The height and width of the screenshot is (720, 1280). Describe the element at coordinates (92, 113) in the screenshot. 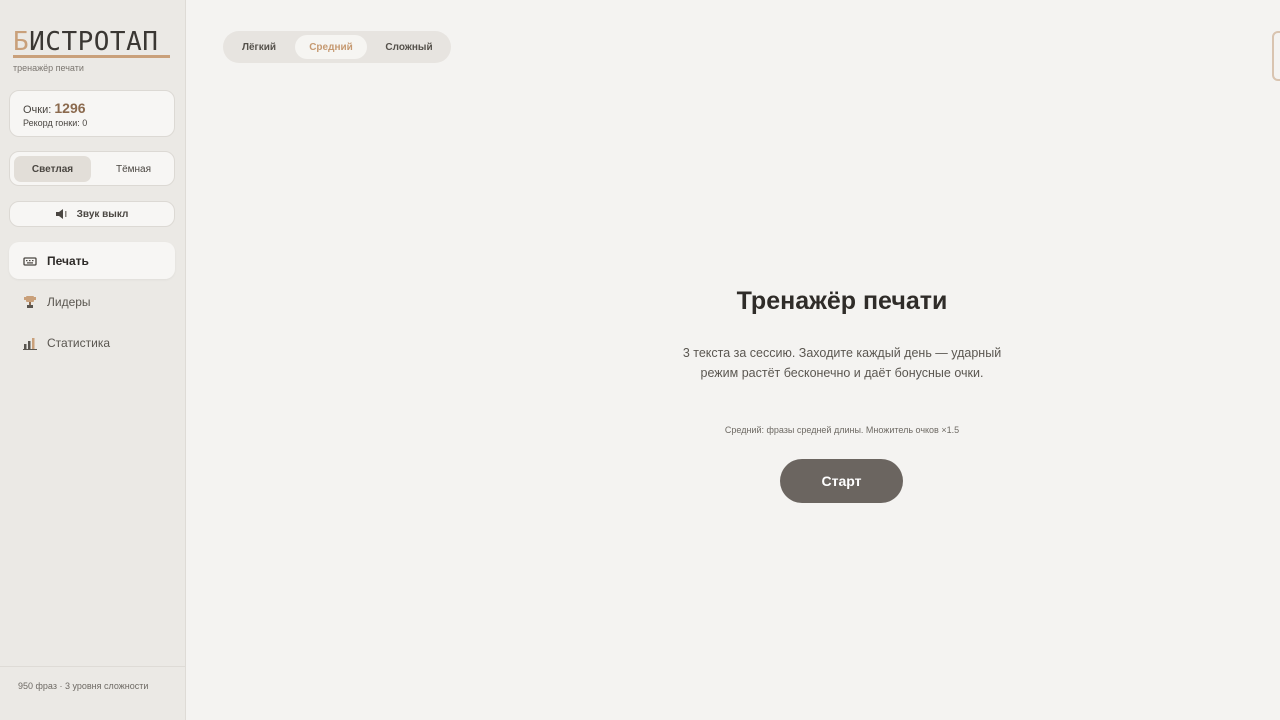

I see `score-card: Очки: 1296 Рекорд гонки: 0` at that location.